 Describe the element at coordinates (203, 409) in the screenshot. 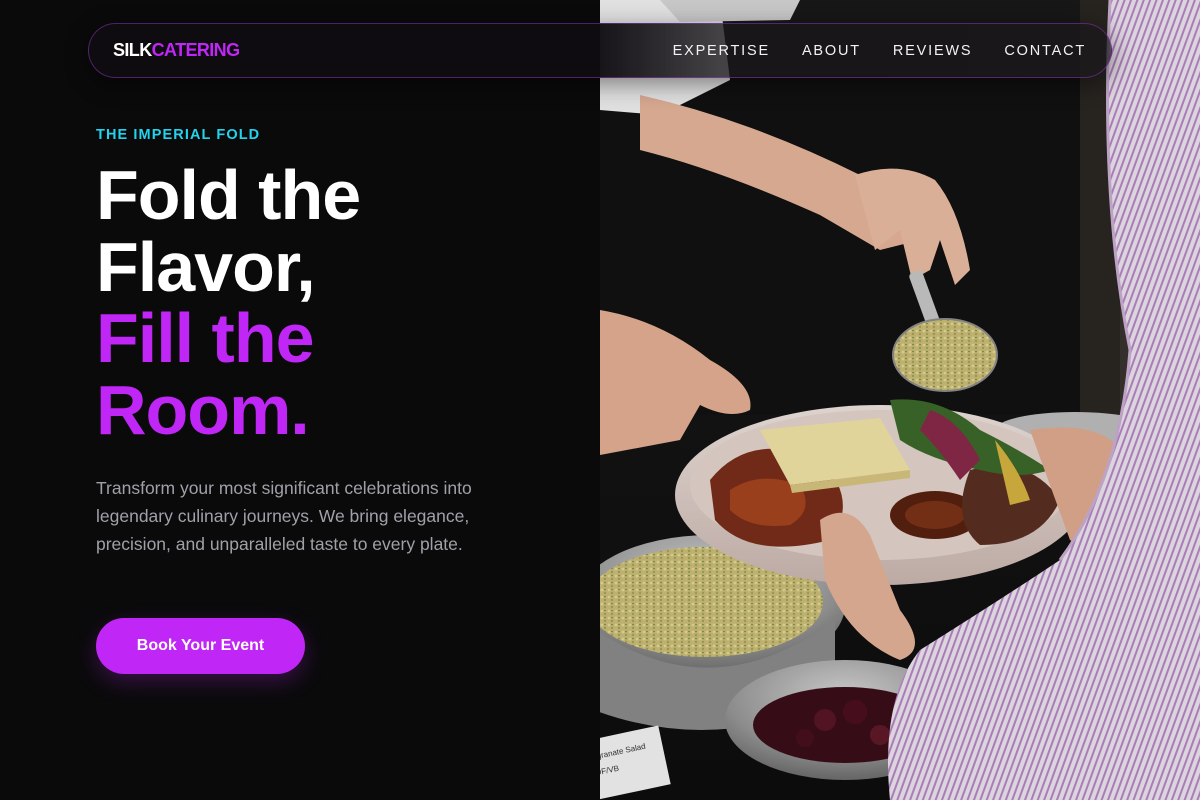

I see `headline-line-4: Room.` at that location.